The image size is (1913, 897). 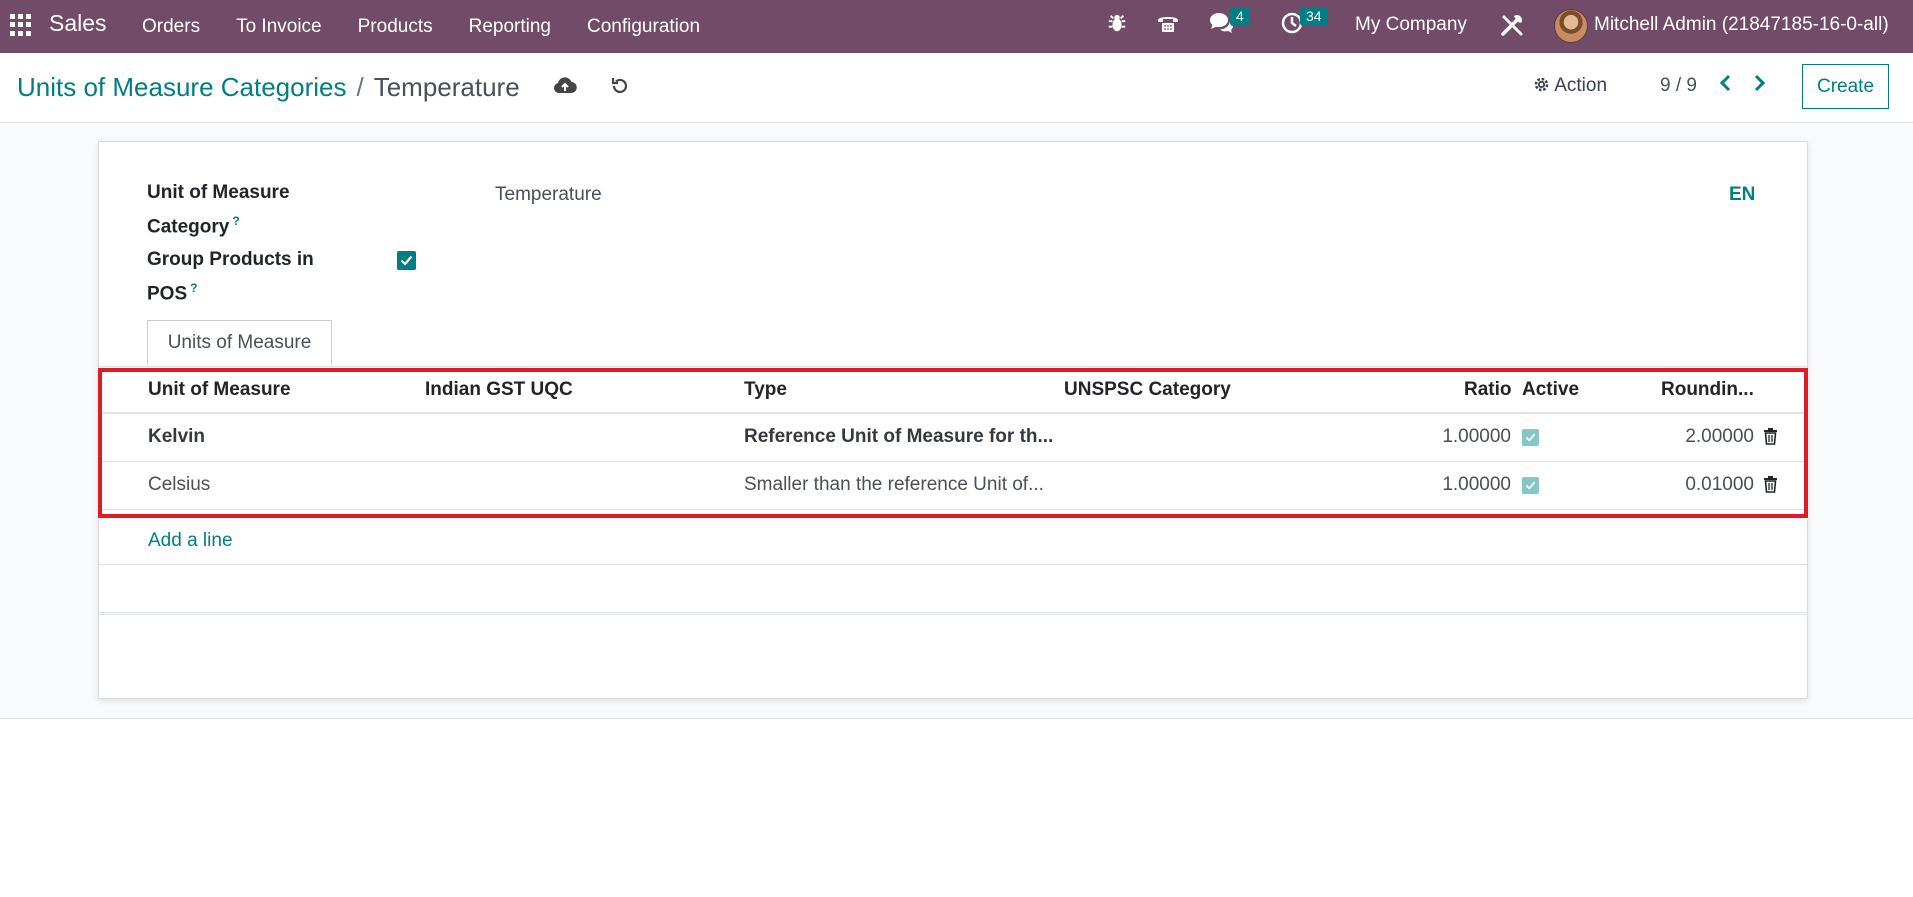 I want to click on app-name: Sales, so click(x=78, y=23).